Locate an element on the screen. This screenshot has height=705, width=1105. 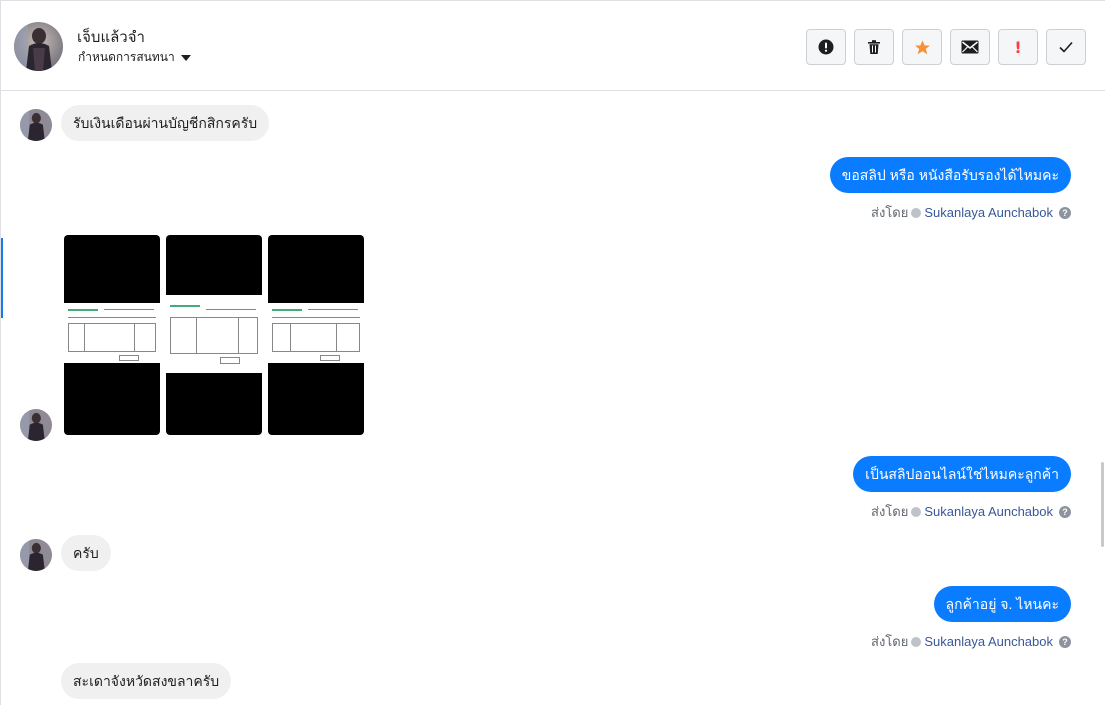
outgoing-message: ลูกค้าอยู่ จ. ไหนคะ is located at coordinates (1002, 604).